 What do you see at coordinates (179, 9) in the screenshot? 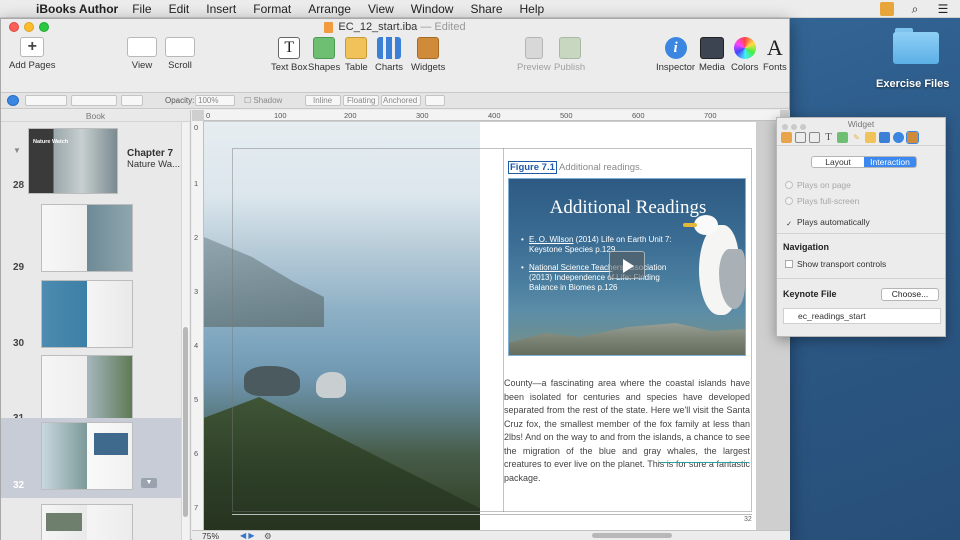
I see `menu-edit: Edit` at bounding box center [179, 9].